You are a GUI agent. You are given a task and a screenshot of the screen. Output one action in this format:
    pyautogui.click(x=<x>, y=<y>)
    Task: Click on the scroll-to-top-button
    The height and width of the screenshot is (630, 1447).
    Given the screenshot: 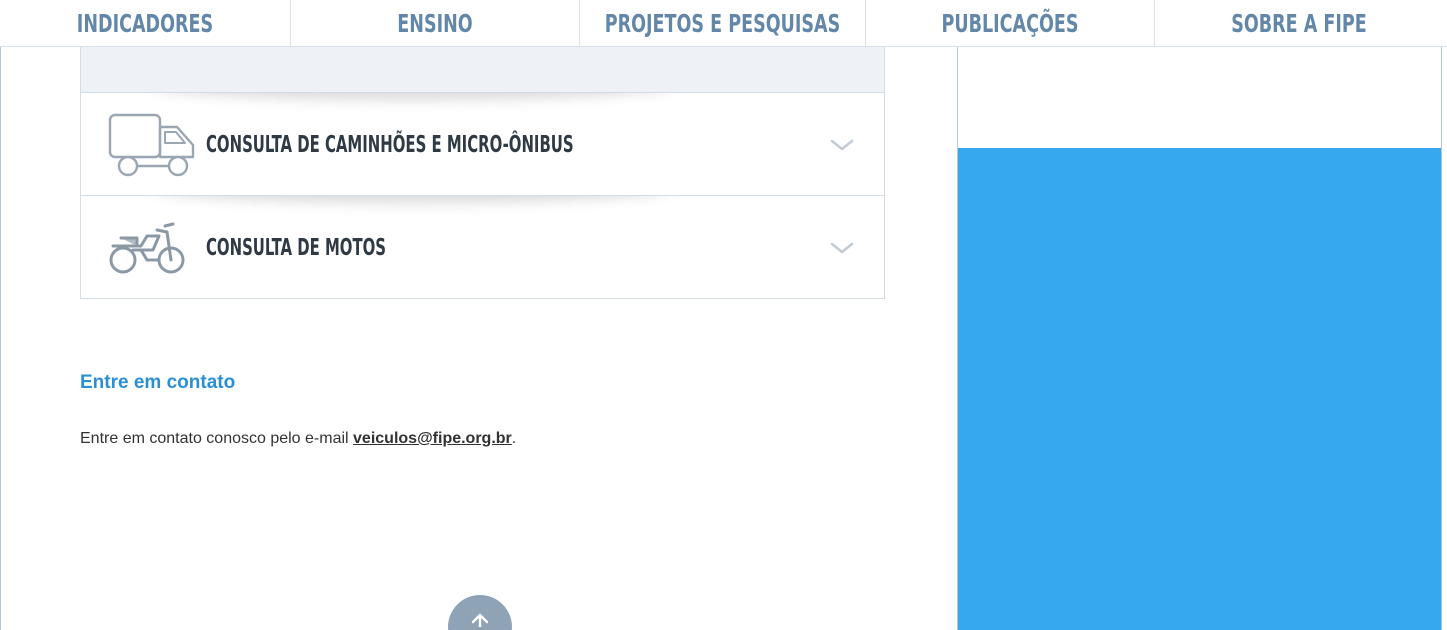 What is the action you would take?
    pyautogui.click(x=480, y=612)
    